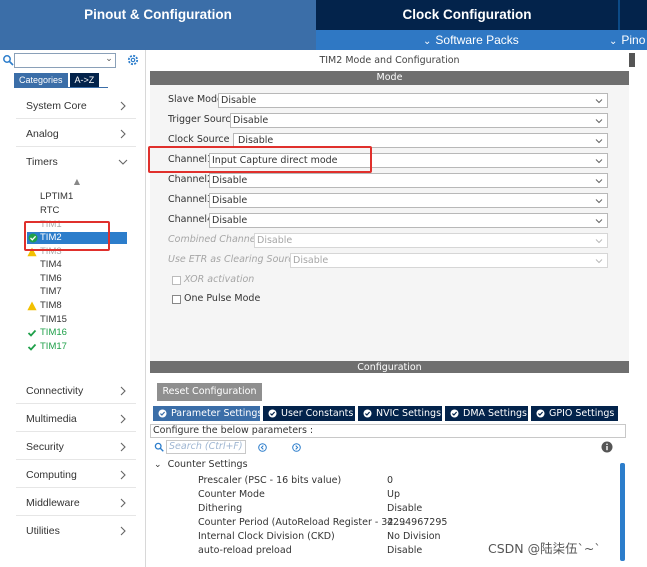 The image size is (647, 567). Describe the element at coordinates (47, 347) in the screenshot. I see `timer-tim17: TIM17` at that location.